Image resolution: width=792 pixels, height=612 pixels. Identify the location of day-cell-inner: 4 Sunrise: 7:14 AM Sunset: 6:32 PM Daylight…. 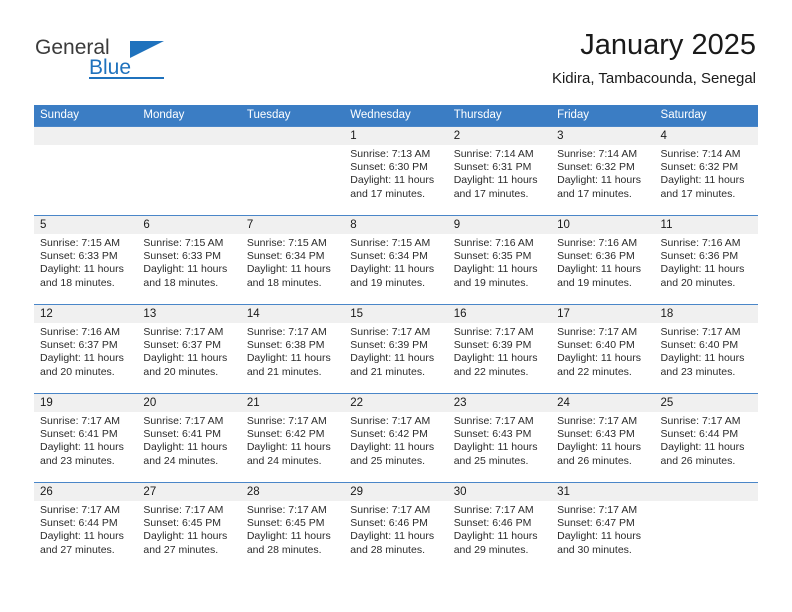
(706, 171).